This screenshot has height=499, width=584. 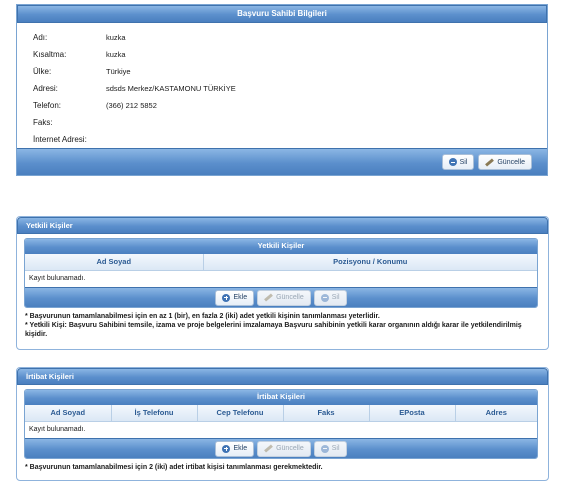 I want to click on delete-contact-button: Sil, so click(x=330, y=448).